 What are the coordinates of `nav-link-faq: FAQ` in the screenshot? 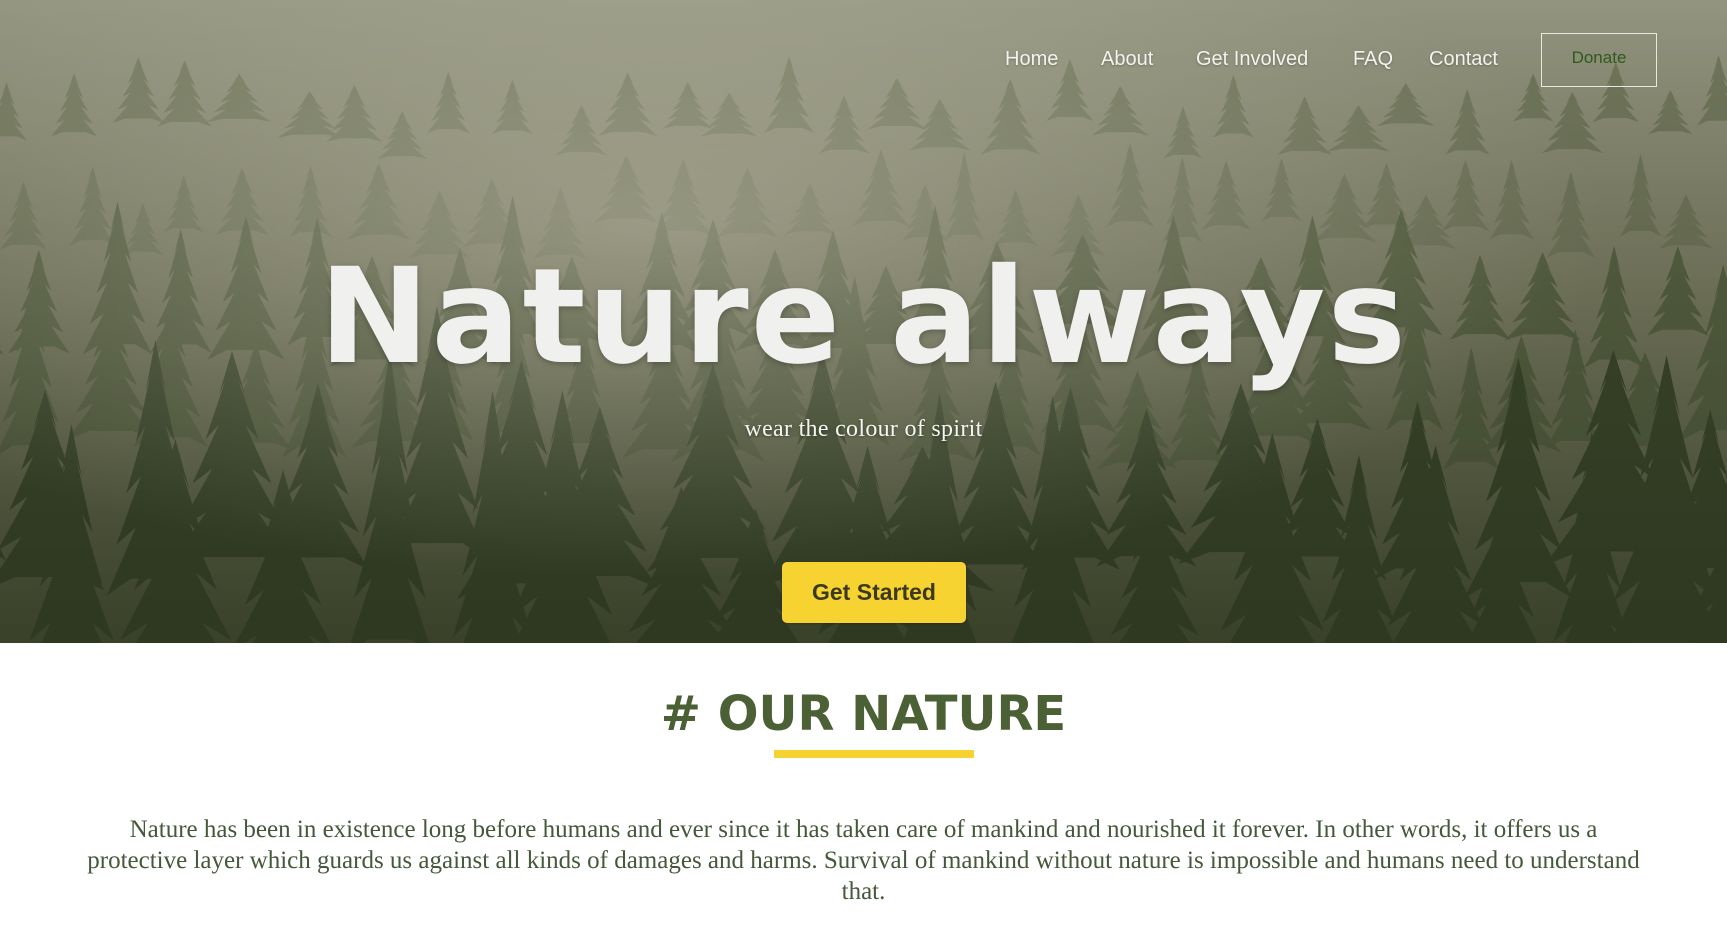 It's located at (1373, 59).